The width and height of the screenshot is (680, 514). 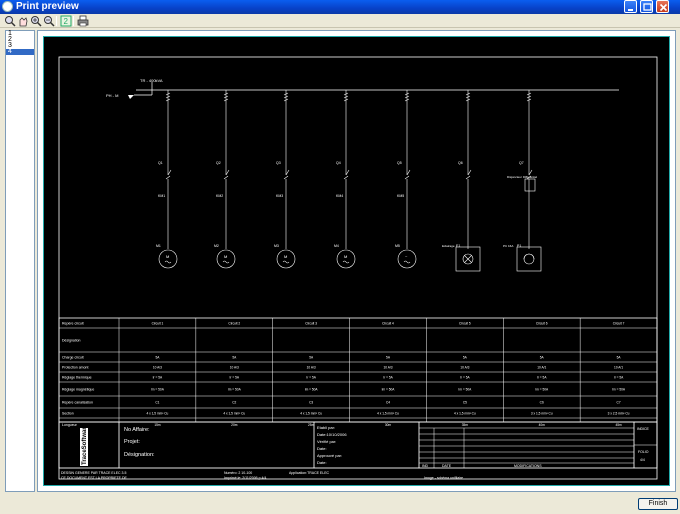 What do you see at coordinates (658, 504) in the screenshot?
I see `finish-button: Finish` at bounding box center [658, 504].